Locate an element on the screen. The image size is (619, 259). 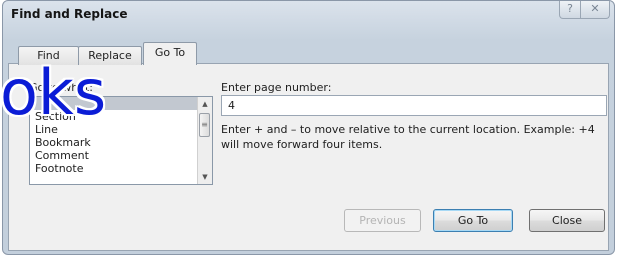
tab-find: Find is located at coordinates (48, 55).